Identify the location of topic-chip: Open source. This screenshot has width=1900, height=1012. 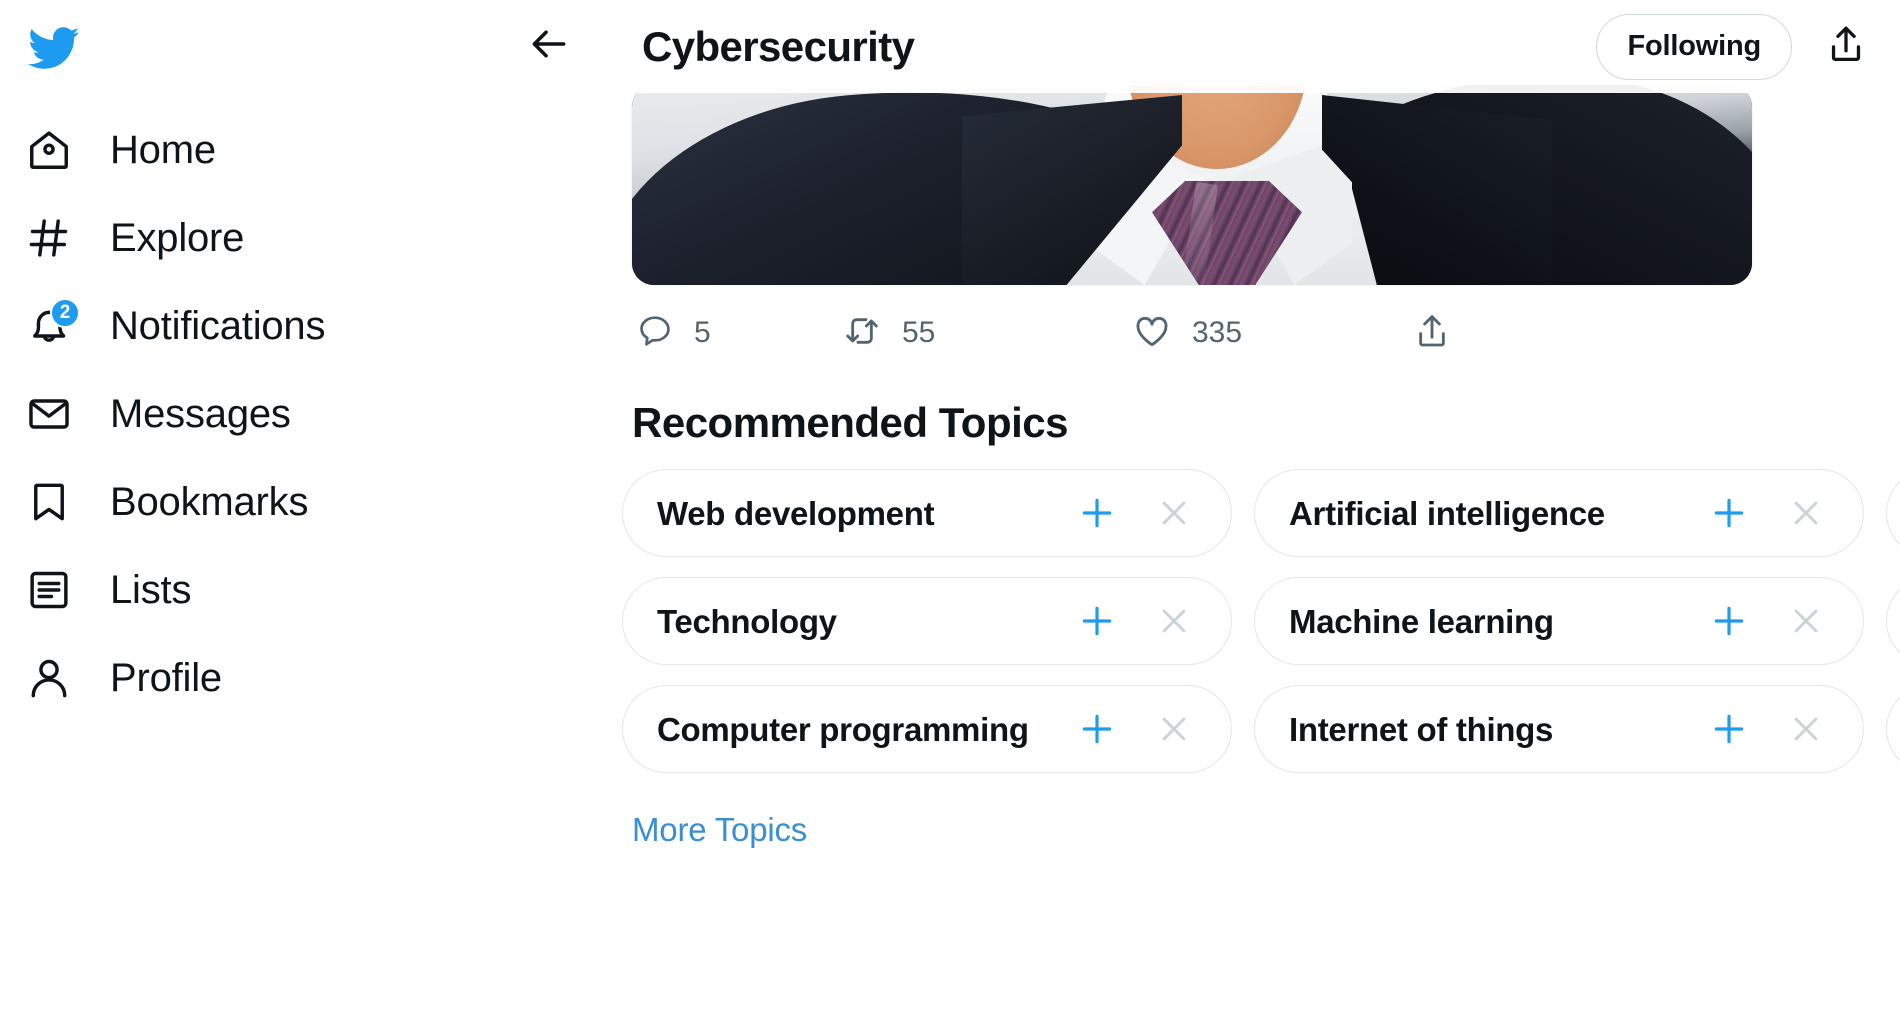
(1893, 513).